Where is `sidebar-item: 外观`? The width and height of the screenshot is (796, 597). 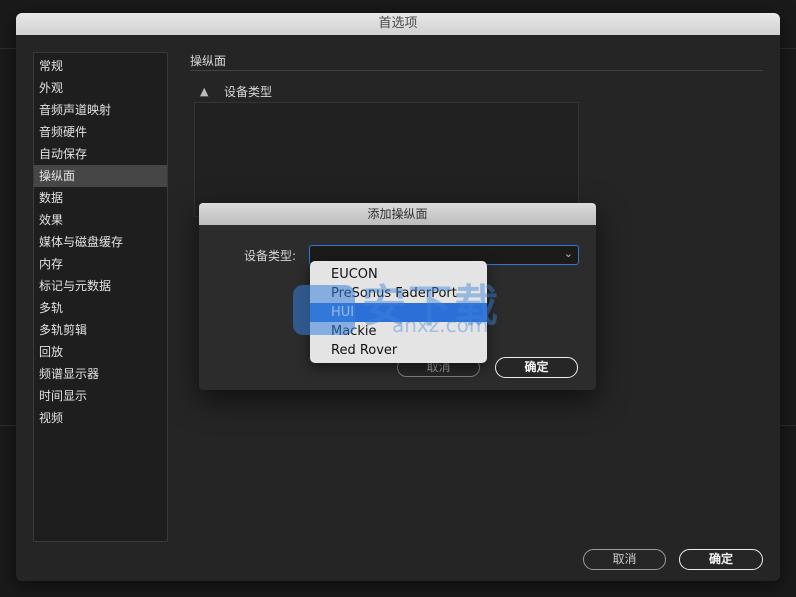
sidebar-item: 外观 is located at coordinates (100, 88).